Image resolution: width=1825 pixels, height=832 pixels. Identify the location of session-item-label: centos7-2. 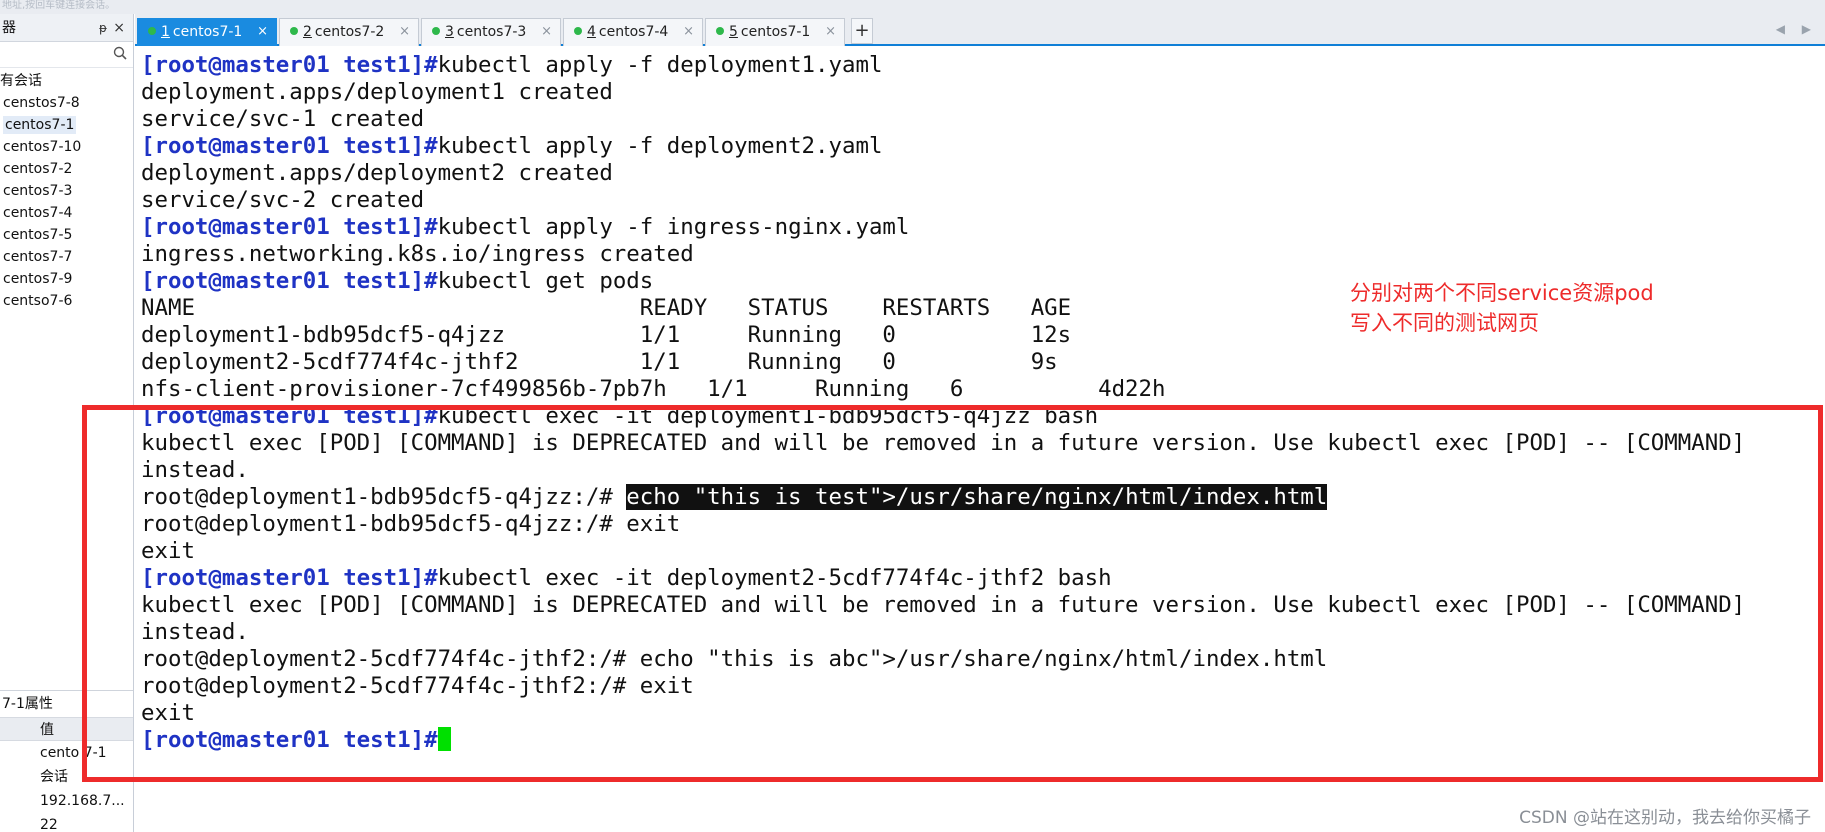
(38, 169).